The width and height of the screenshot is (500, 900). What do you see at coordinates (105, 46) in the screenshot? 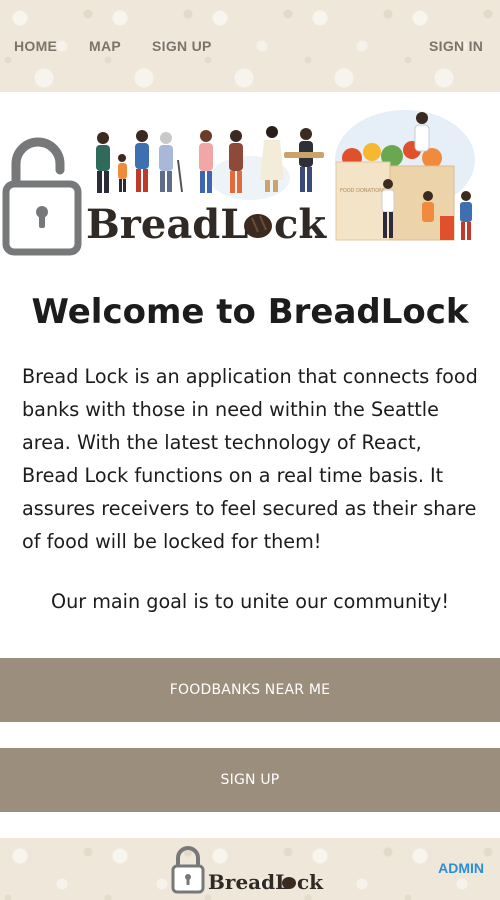
I see `nav-map-link: MAP` at bounding box center [105, 46].